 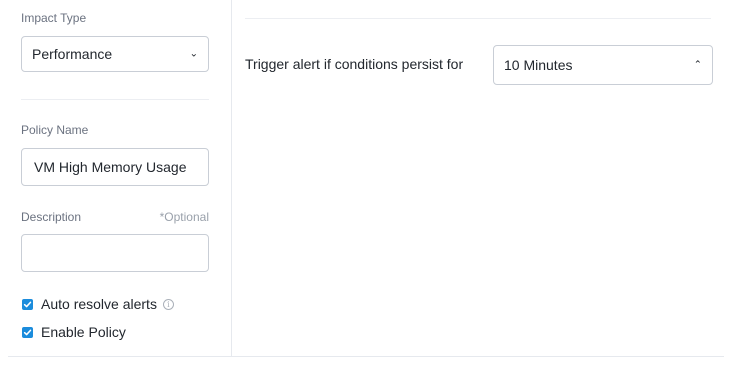 What do you see at coordinates (478, 18) in the screenshot?
I see `top-divider` at bounding box center [478, 18].